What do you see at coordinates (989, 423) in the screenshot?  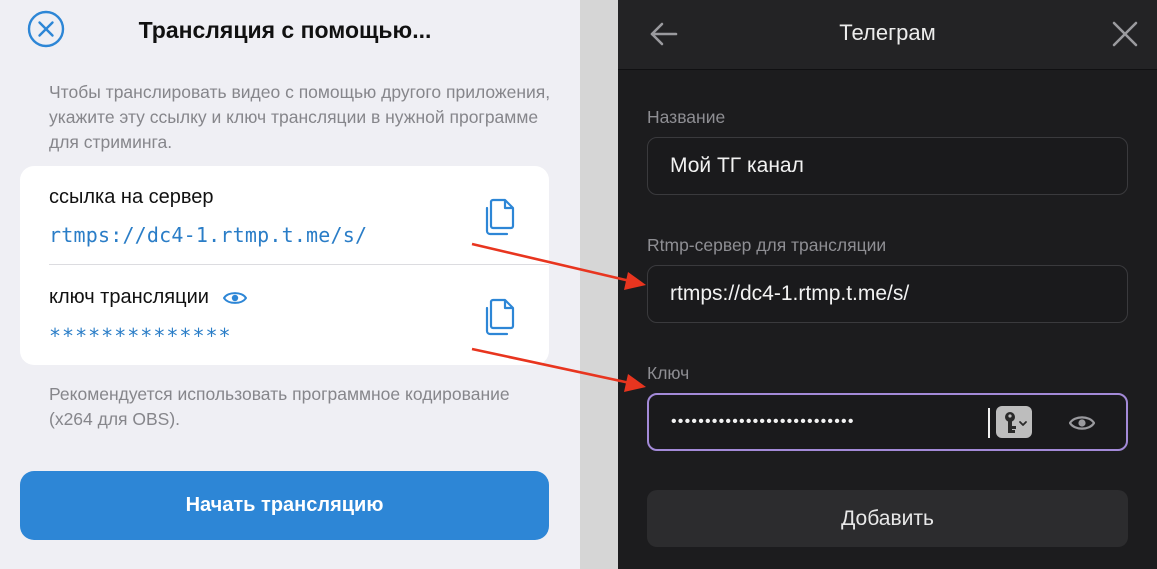 I see `text-cursor` at bounding box center [989, 423].